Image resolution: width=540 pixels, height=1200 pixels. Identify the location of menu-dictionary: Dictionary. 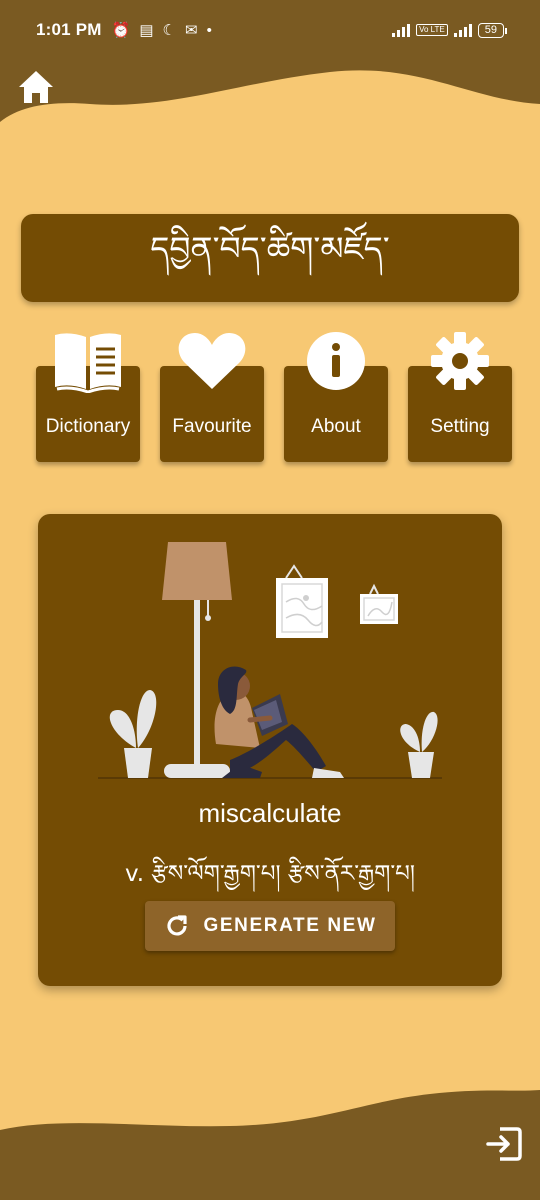
(88, 397).